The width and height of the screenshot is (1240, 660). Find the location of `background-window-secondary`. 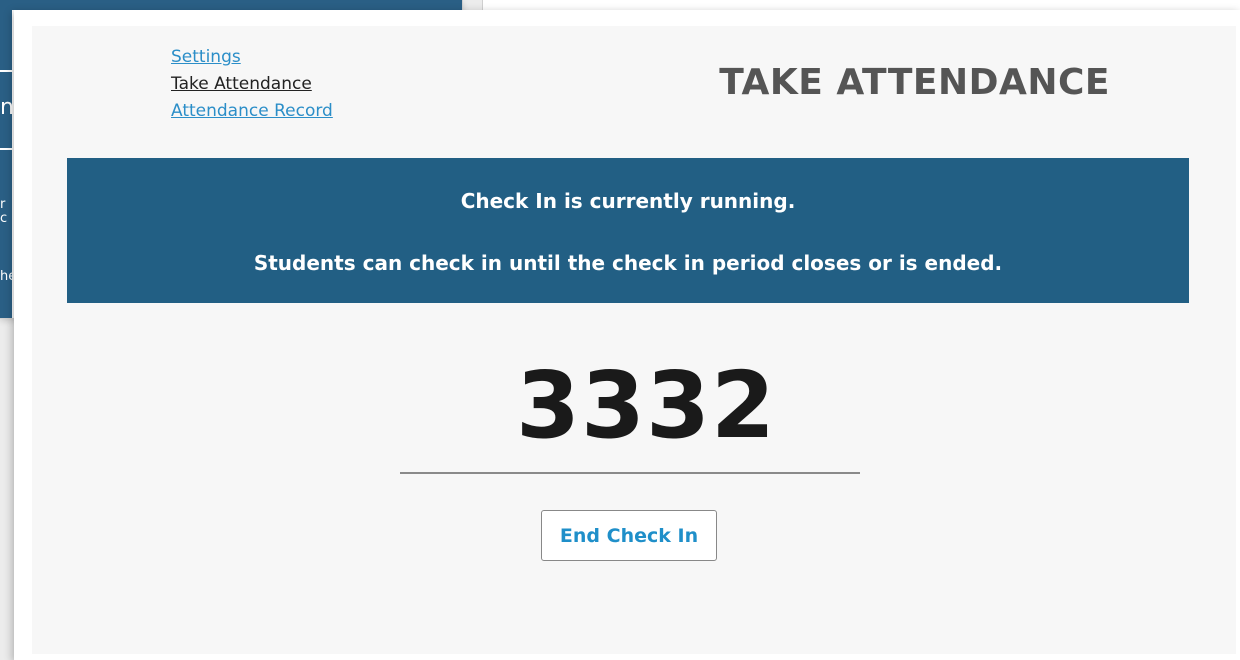

background-window-secondary is located at coordinates (861, 5).